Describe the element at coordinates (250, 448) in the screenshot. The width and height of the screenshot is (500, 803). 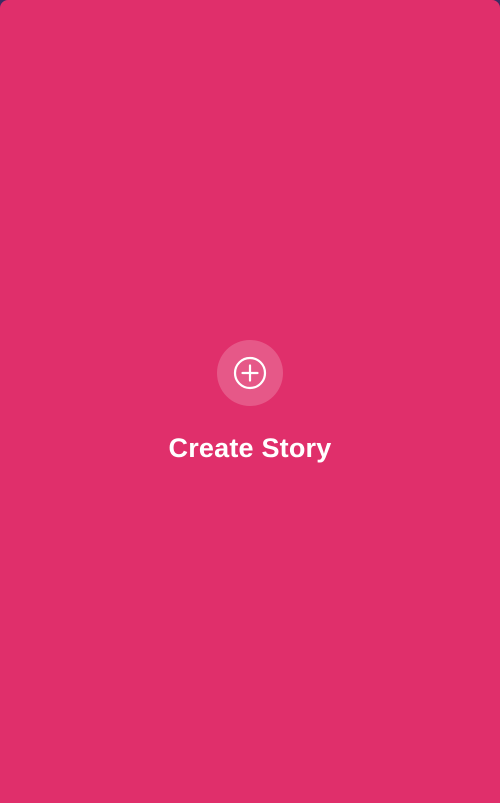
I see `create-story-label: Create Story` at that location.